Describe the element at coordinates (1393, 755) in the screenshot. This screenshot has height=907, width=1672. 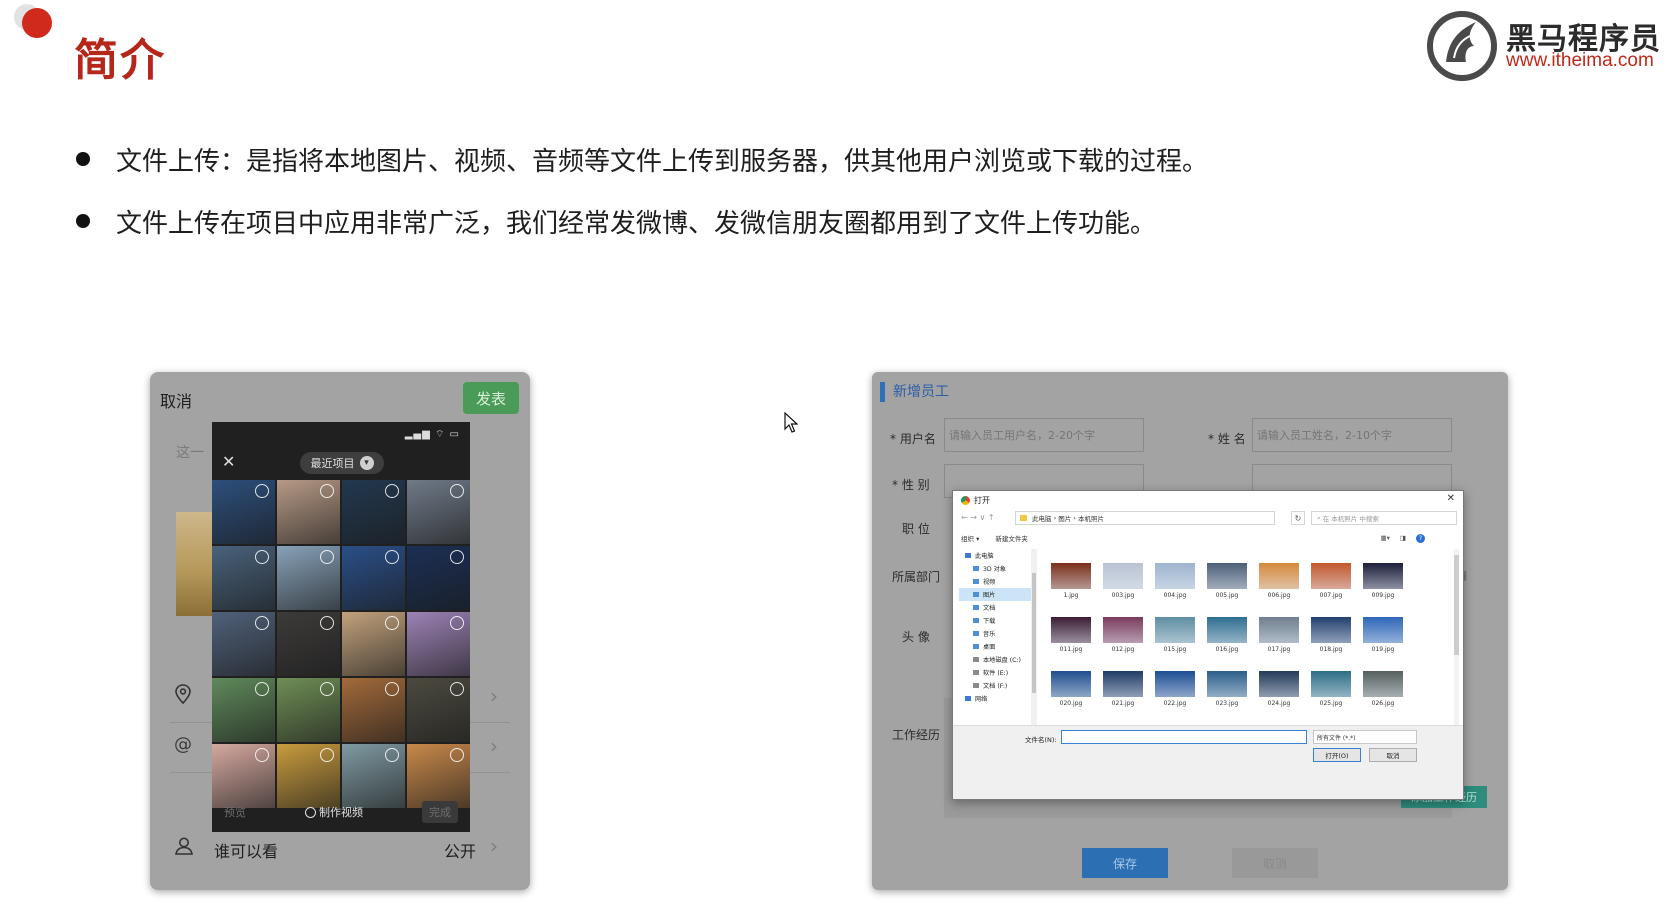
I see `dialog-cancel-button: 取消` at that location.